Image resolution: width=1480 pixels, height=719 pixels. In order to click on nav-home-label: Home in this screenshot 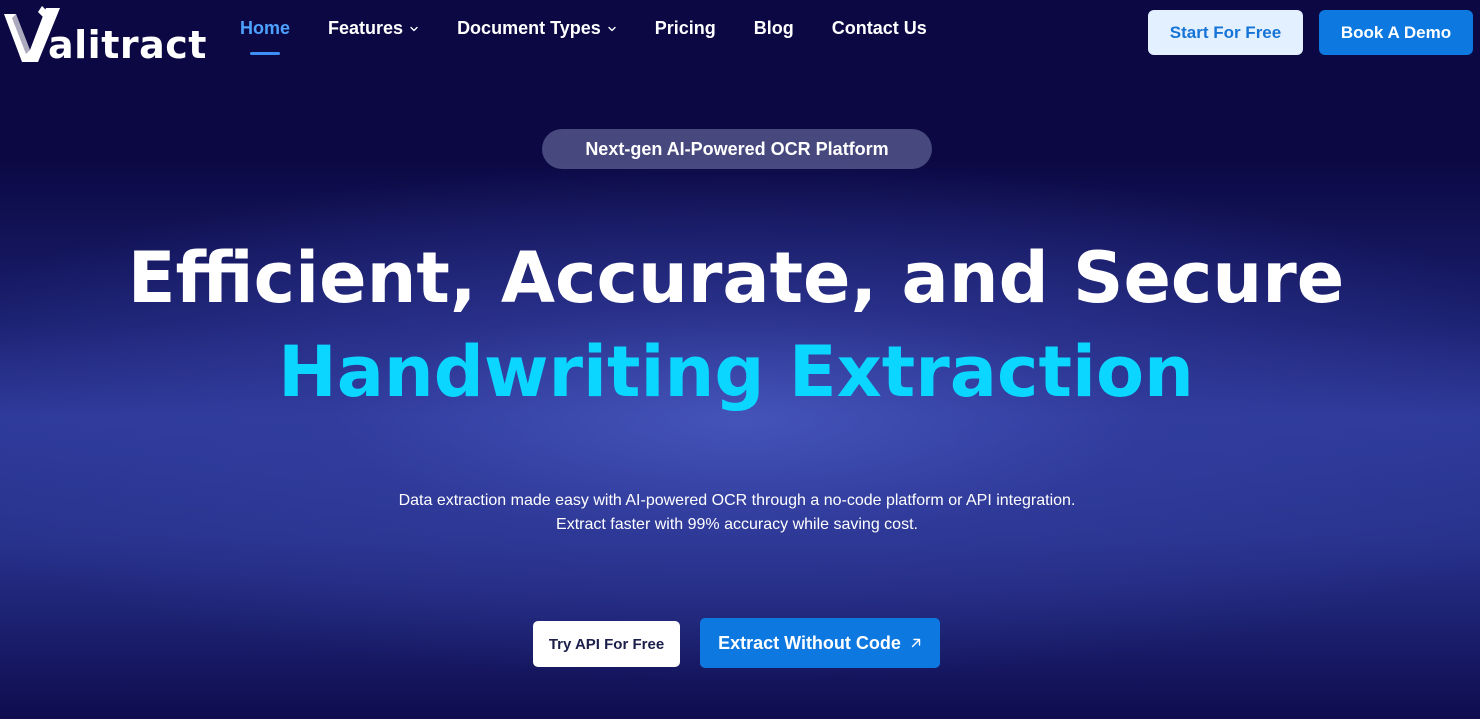, I will do `click(265, 28)`.